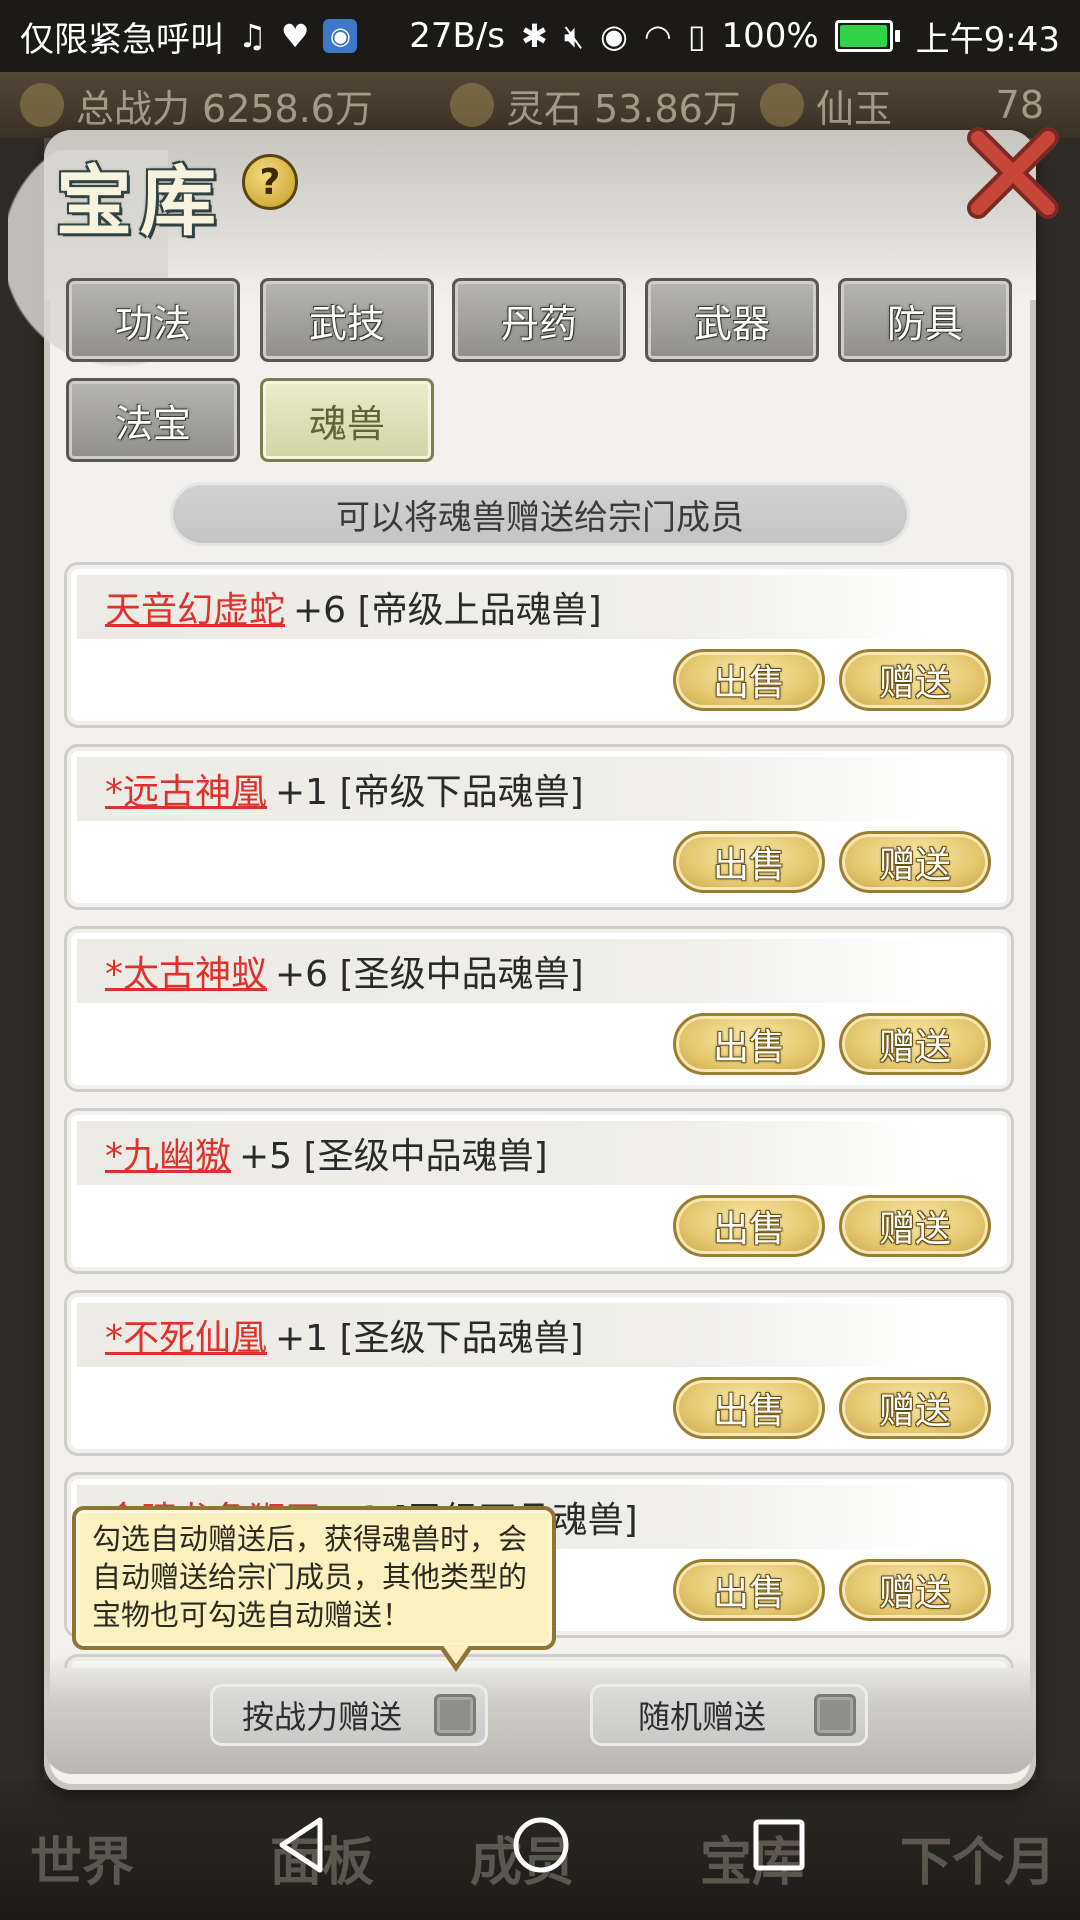  What do you see at coordinates (429, 974) in the screenshot?
I see `beast-grade: +6 [圣级中品魂兽]` at bounding box center [429, 974].